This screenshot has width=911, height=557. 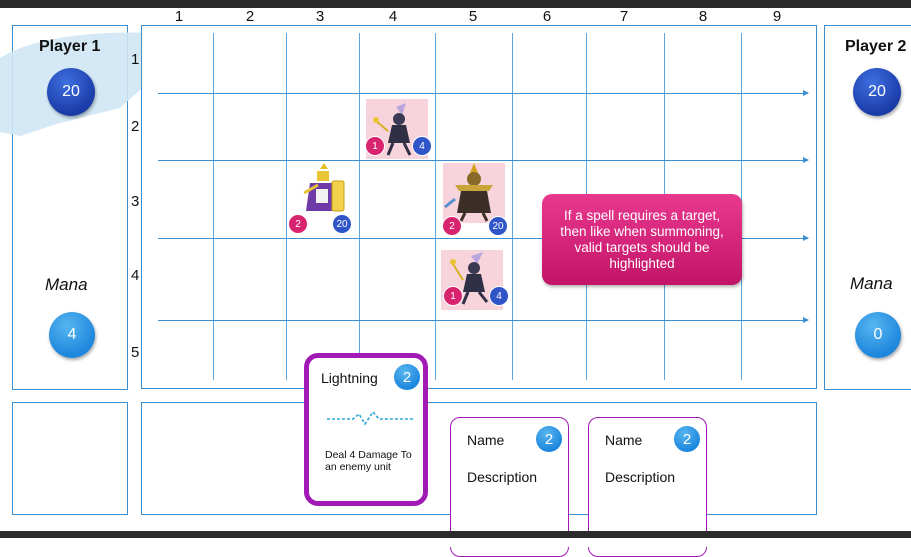 What do you see at coordinates (70, 458) in the screenshot?
I see `player1-deck-panel` at bounding box center [70, 458].